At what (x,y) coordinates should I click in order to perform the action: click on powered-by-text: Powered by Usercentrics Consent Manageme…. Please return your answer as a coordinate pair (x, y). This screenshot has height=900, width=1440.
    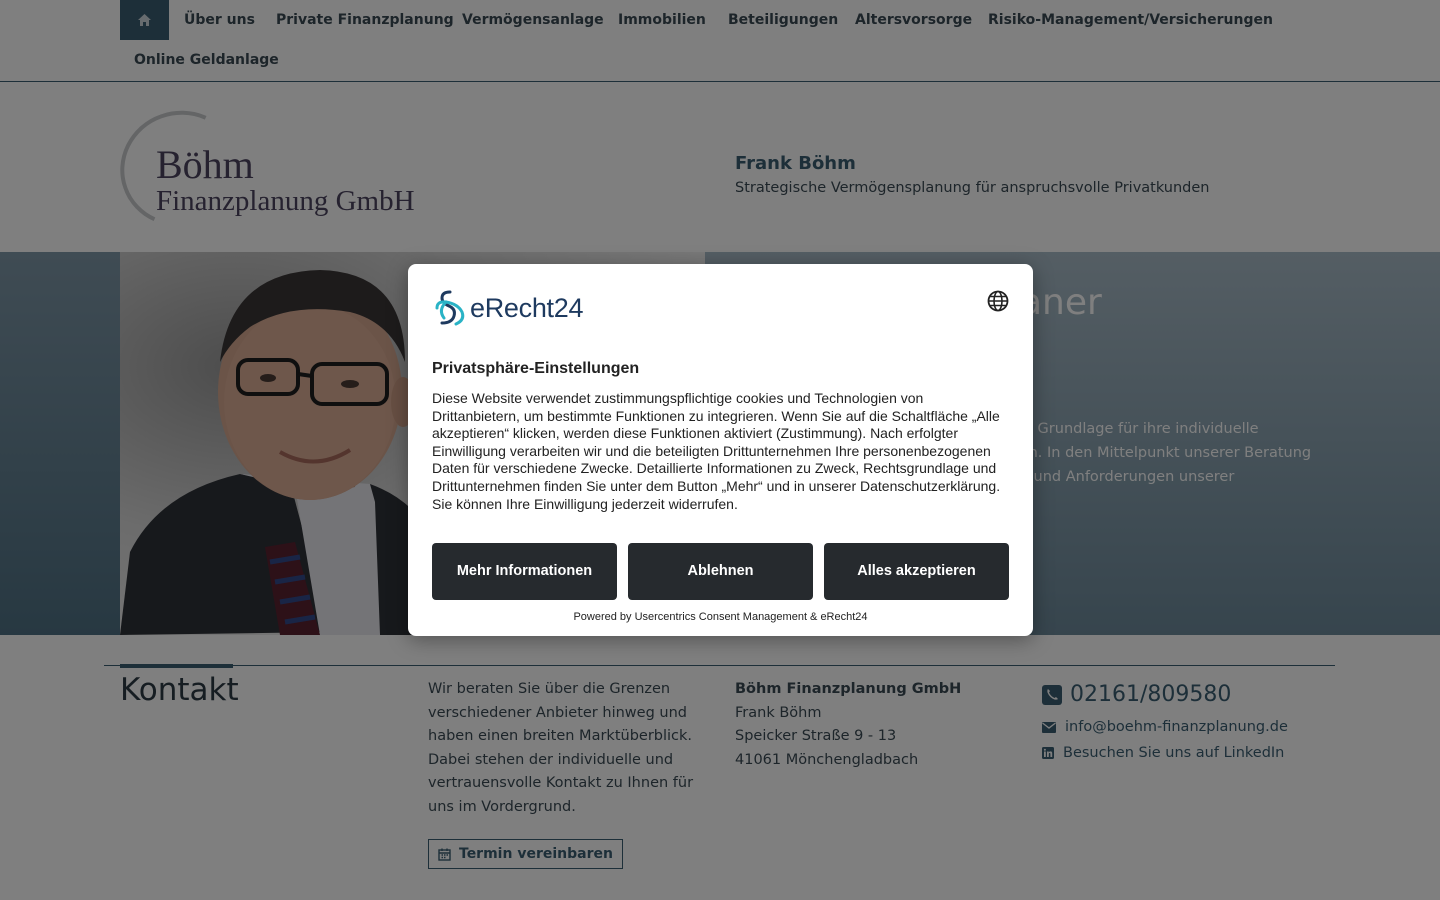
    Looking at the image, I should click on (720, 617).